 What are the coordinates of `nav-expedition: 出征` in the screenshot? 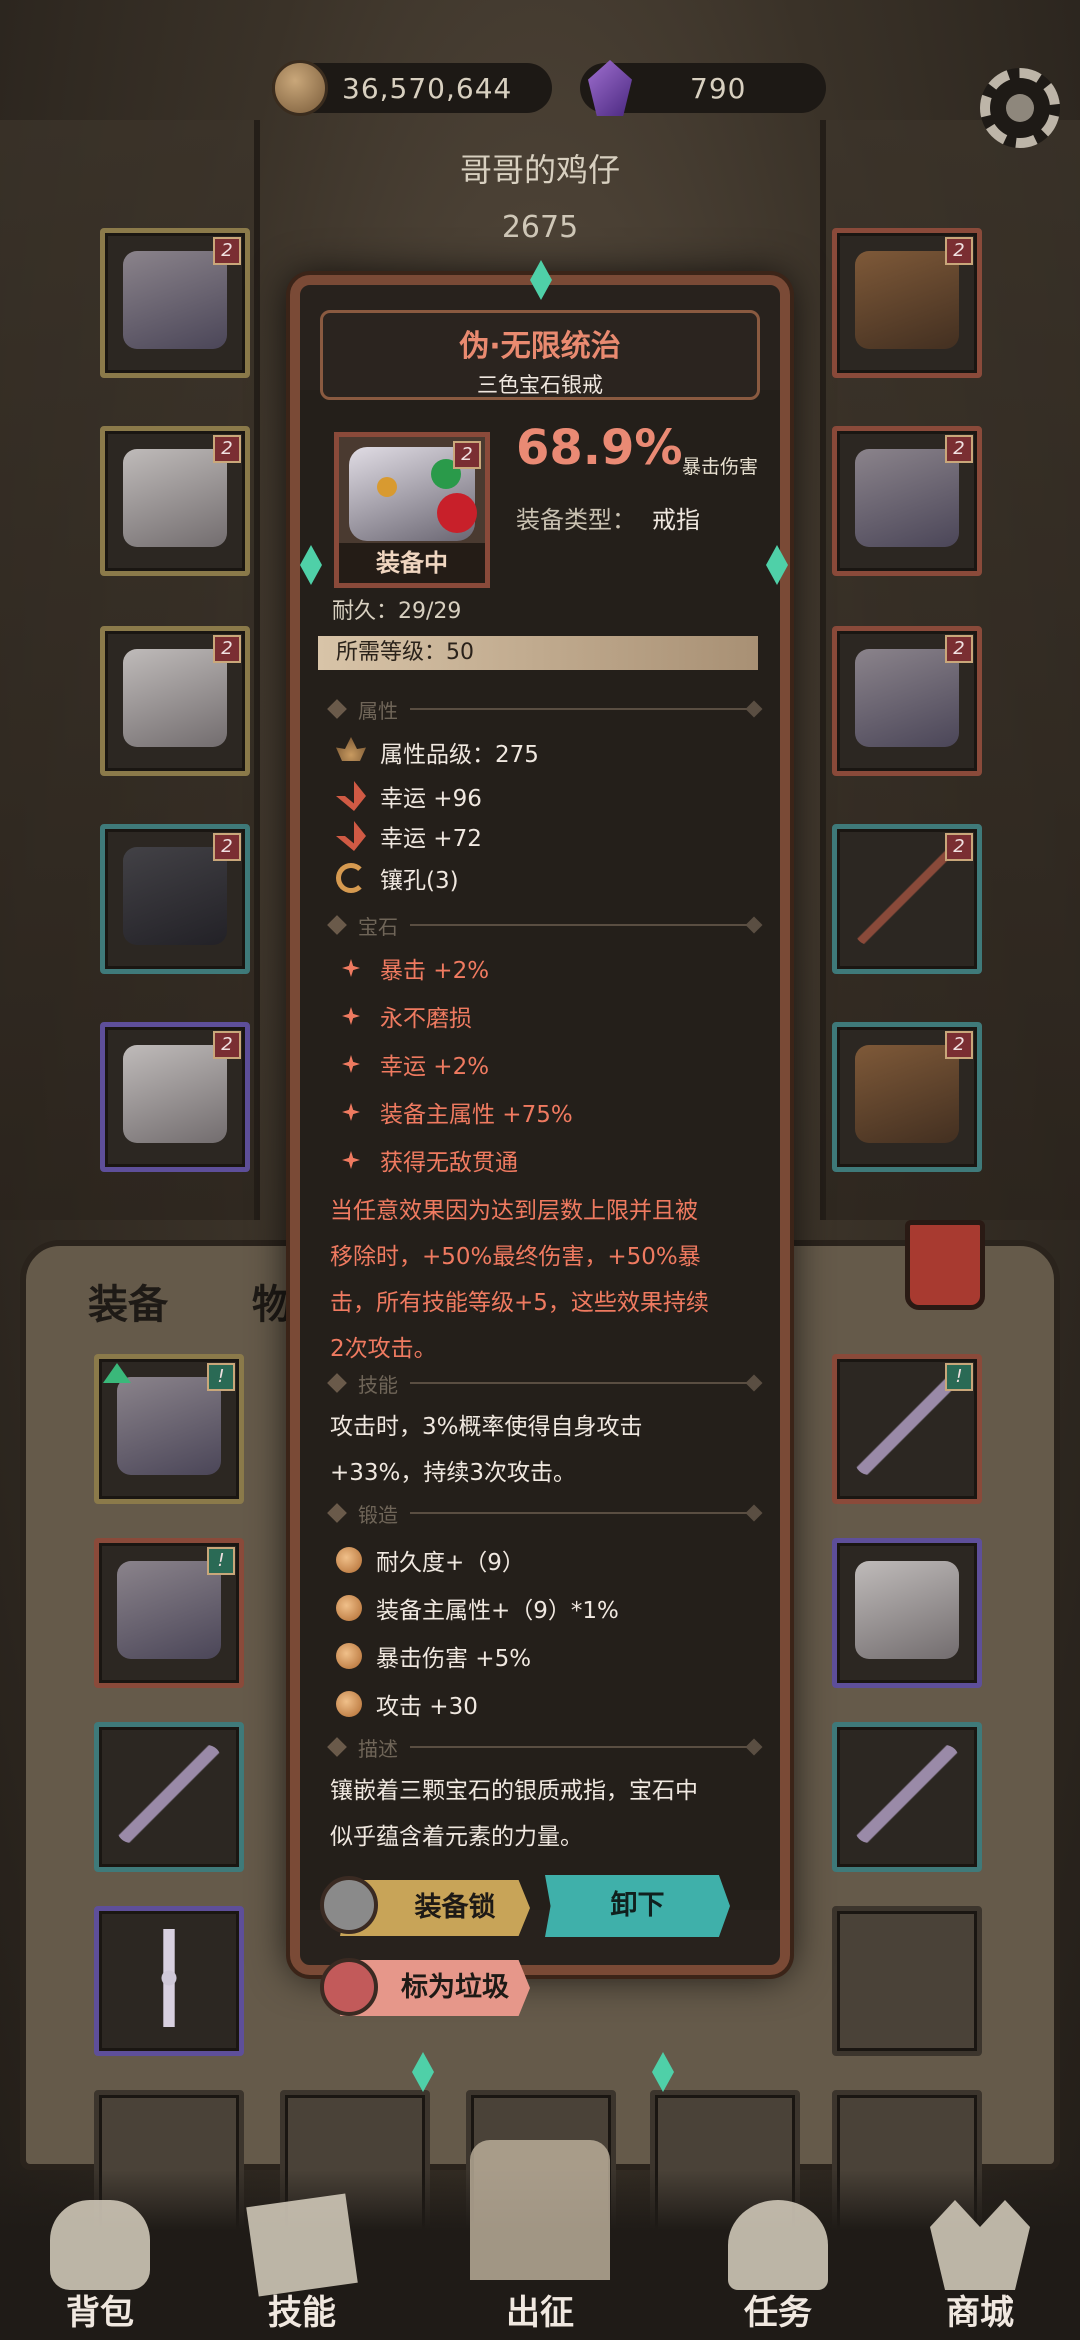 It's located at (540, 2240).